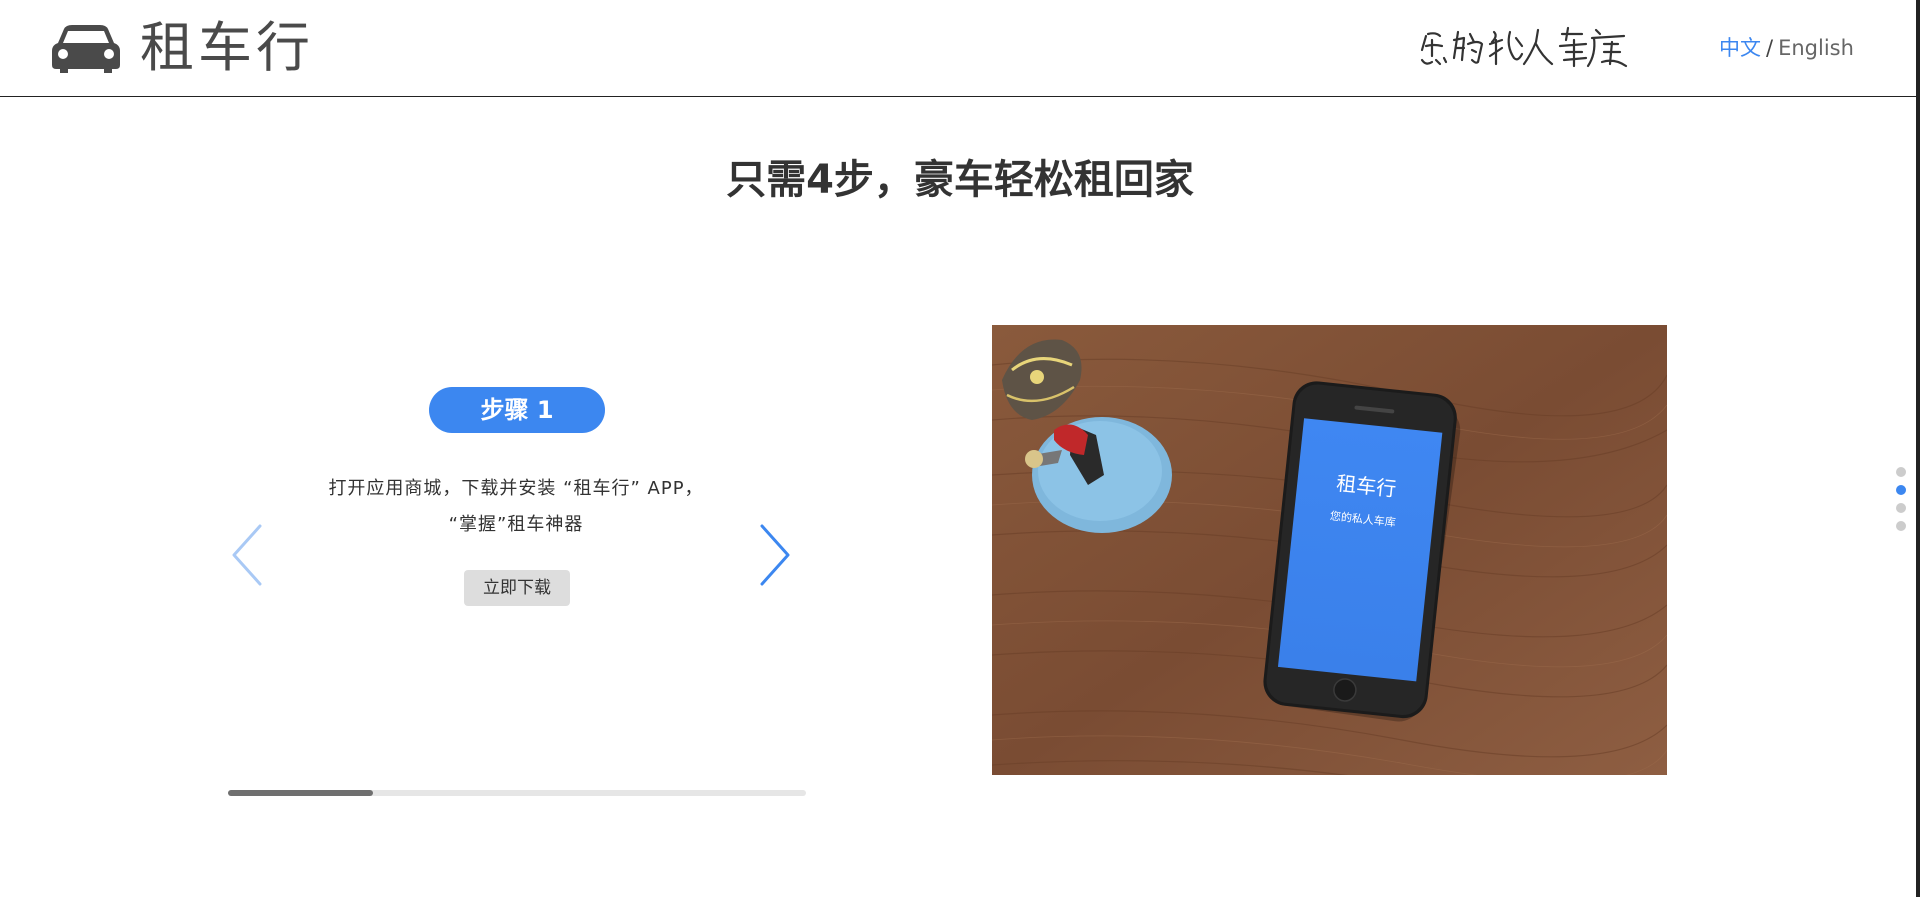 This screenshot has width=1920, height=897. Describe the element at coordinates (516, 507) in the screenshot. I see `step-description: 打开应用商城，下载并安装 “租车行” APP， “掌握”租车神器` at that location.